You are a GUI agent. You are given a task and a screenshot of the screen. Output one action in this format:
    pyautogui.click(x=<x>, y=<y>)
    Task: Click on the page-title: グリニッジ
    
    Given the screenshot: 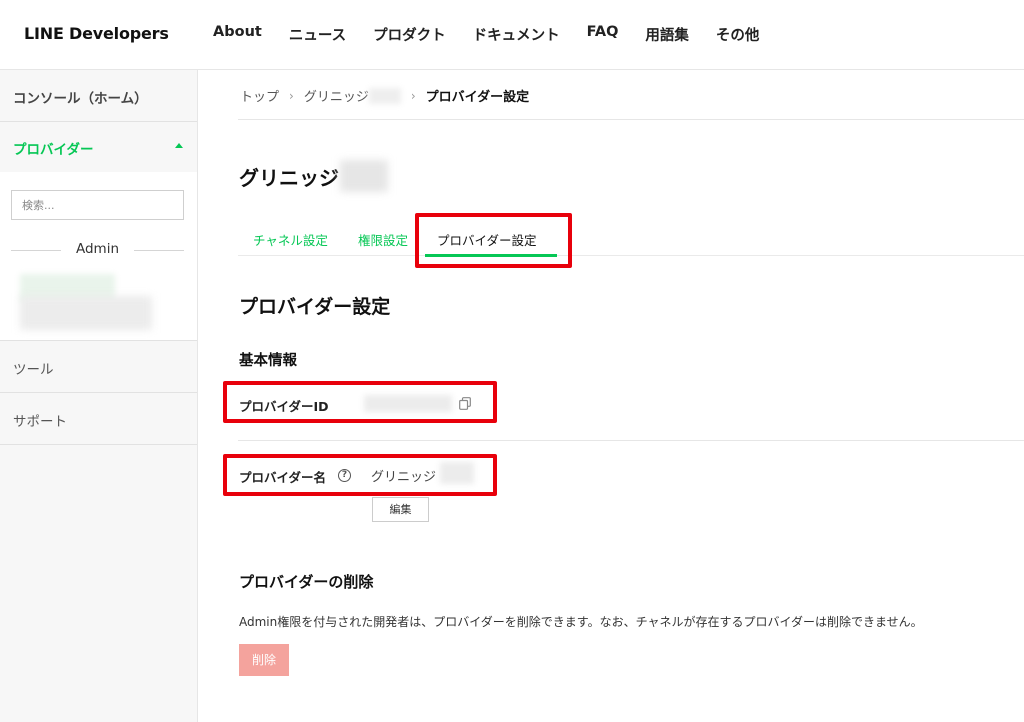 What is the action you would take?
    pyautogui.click(x=289, y=178)
    